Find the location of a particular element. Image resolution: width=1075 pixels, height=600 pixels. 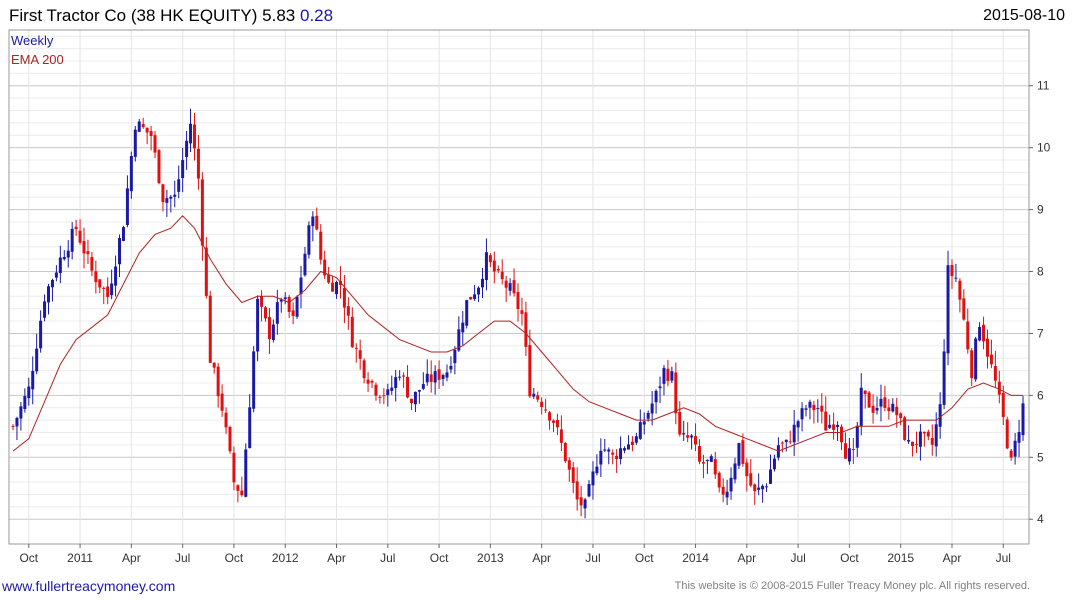

title-text: First Tractor Co (38 HK EQUITY) 5.83 is located at coordinates (152, 15).